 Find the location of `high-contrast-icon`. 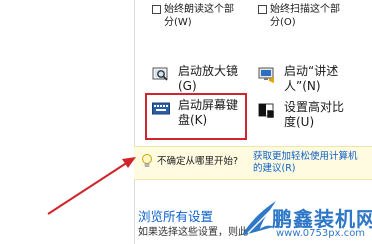

high-contrast-icon is located at coordinates (266, 111).